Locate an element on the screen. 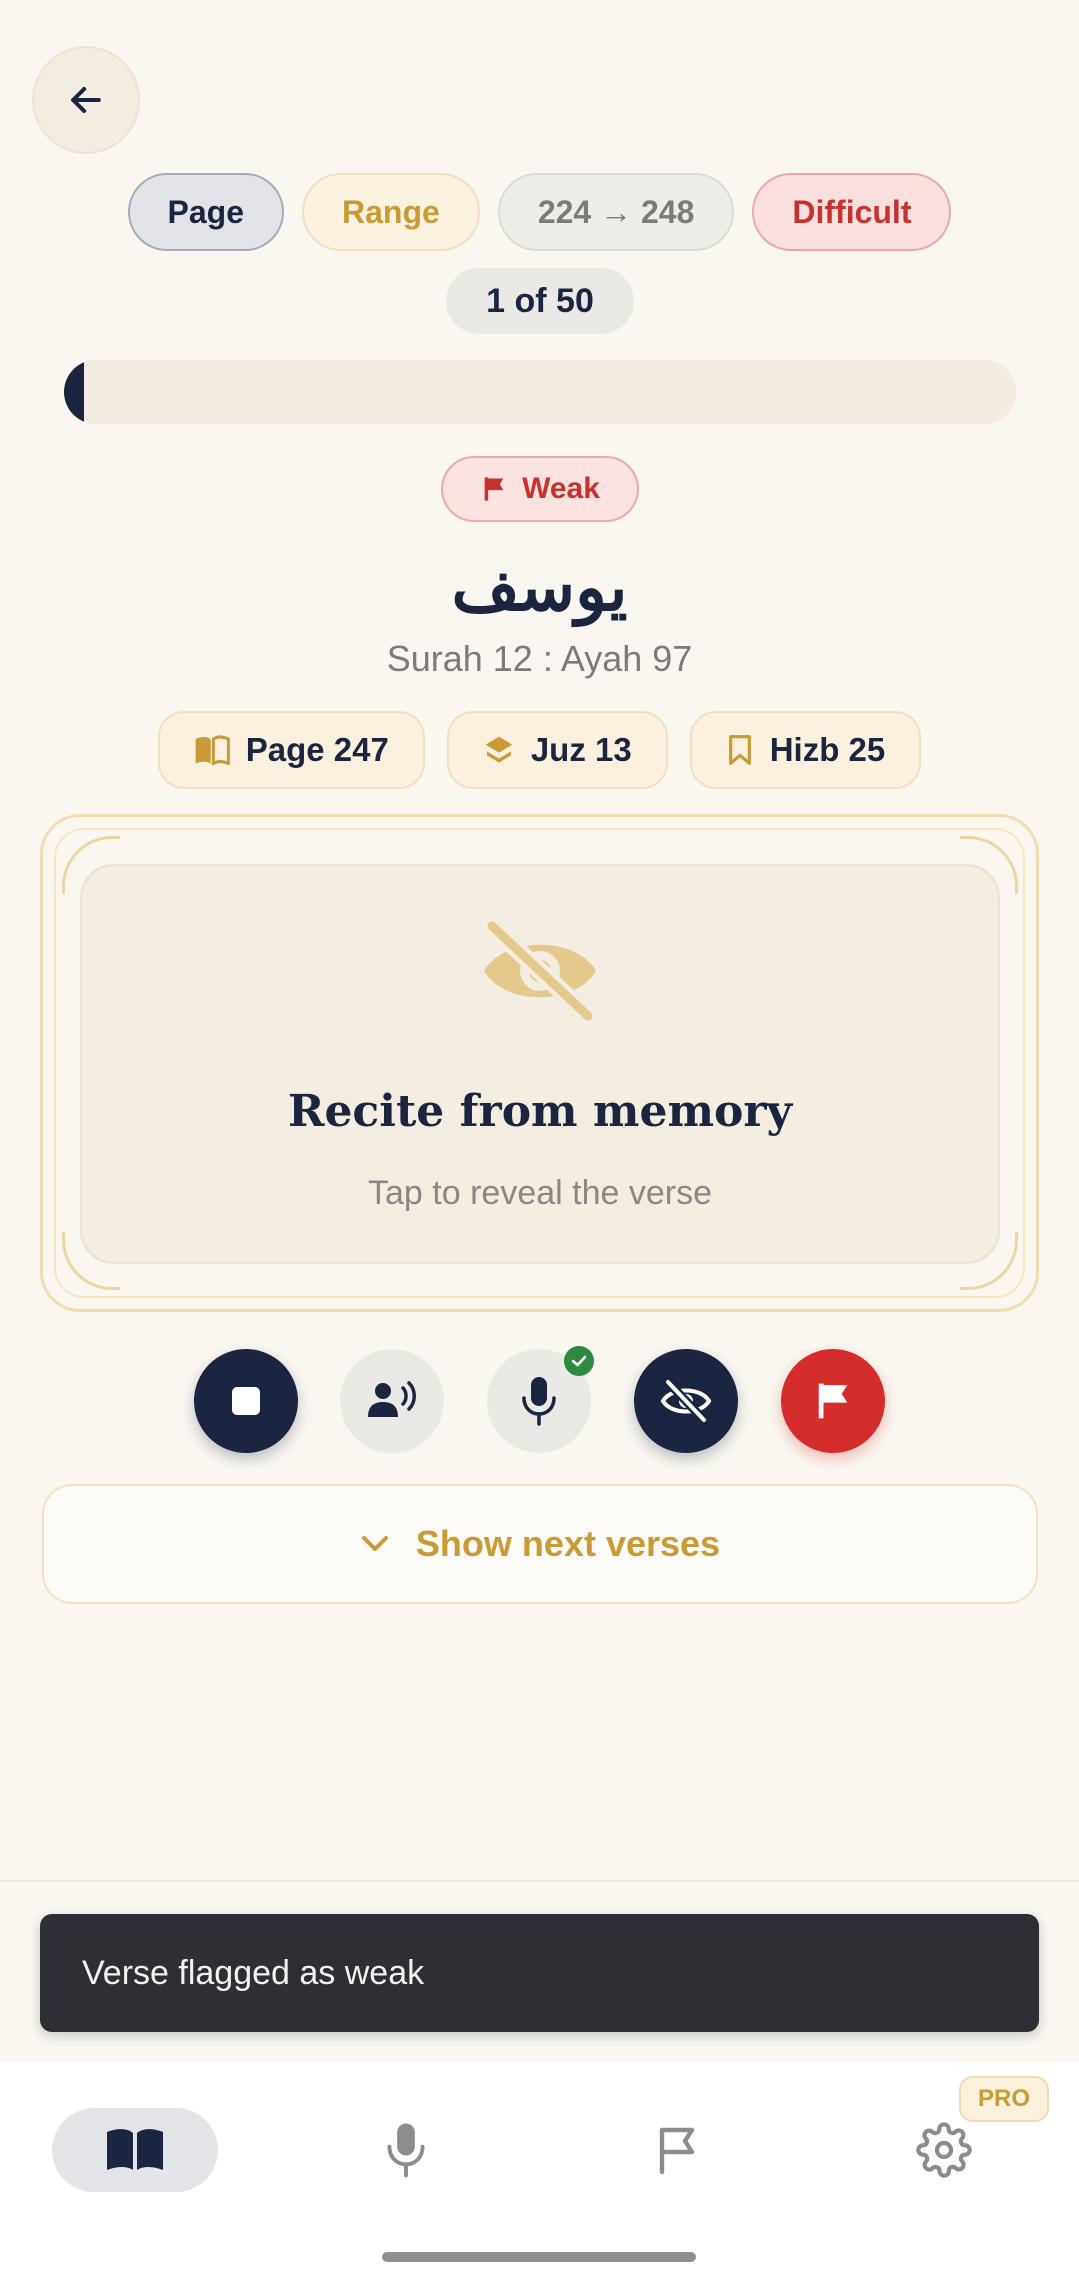  listen-button is located at coordinates (392, 1401).